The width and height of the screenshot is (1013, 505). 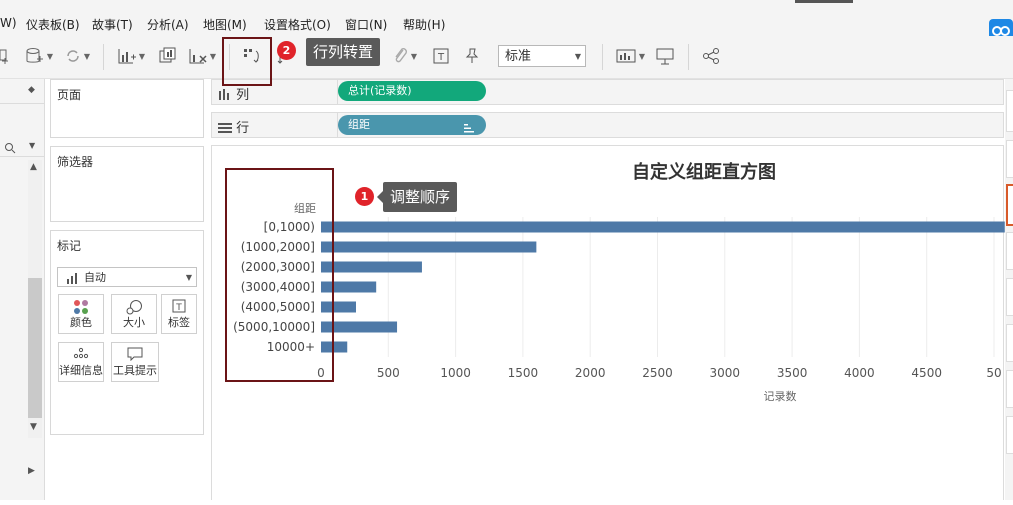 I want to click on share-icon, so click(x=711, y=56).